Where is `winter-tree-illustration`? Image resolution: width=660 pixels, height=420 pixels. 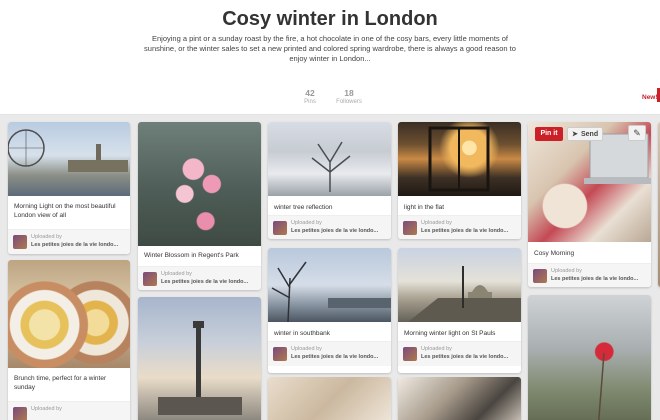
winter-tree-illustration is located at coordinates (331, 166).